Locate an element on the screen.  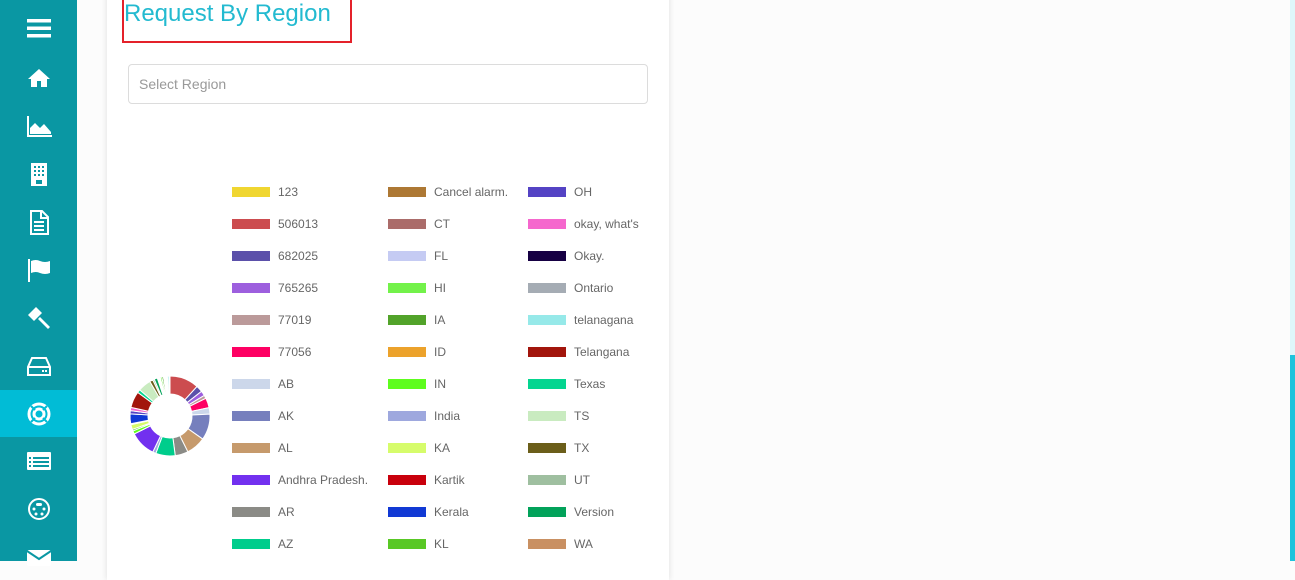
legend-item: OH is located at coordinates (560, 192).